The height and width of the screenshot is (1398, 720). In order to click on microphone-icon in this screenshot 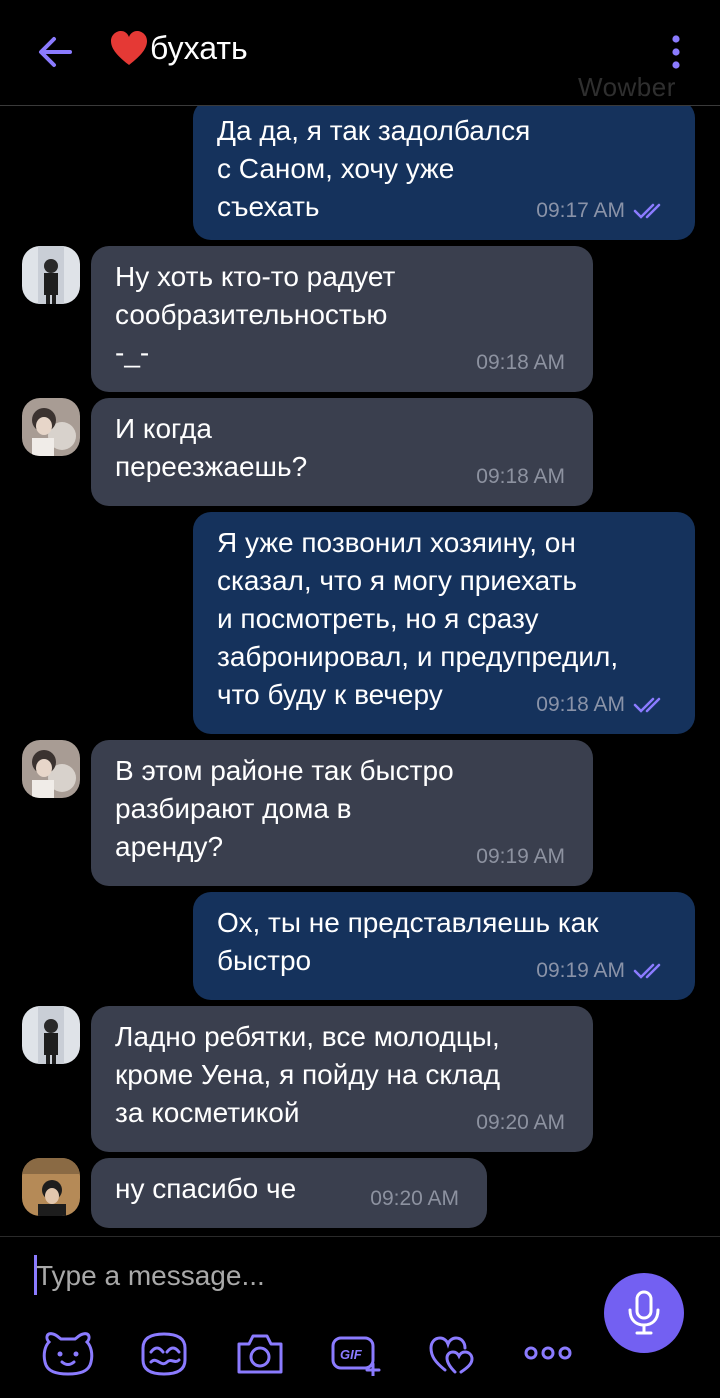, I will do `click(644, 1312)`.